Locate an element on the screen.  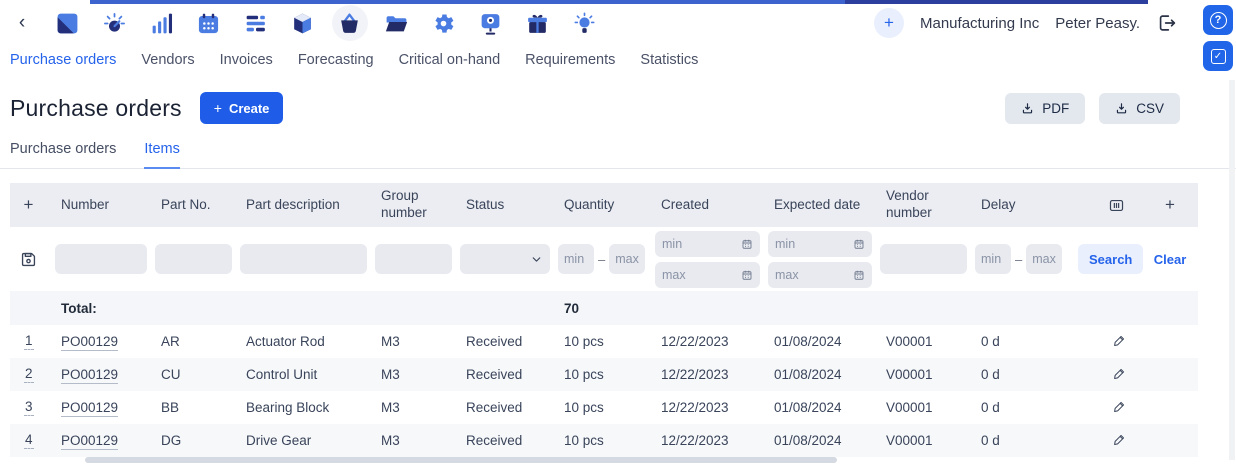
row-index: 1 is located at coordinates (29, 341).